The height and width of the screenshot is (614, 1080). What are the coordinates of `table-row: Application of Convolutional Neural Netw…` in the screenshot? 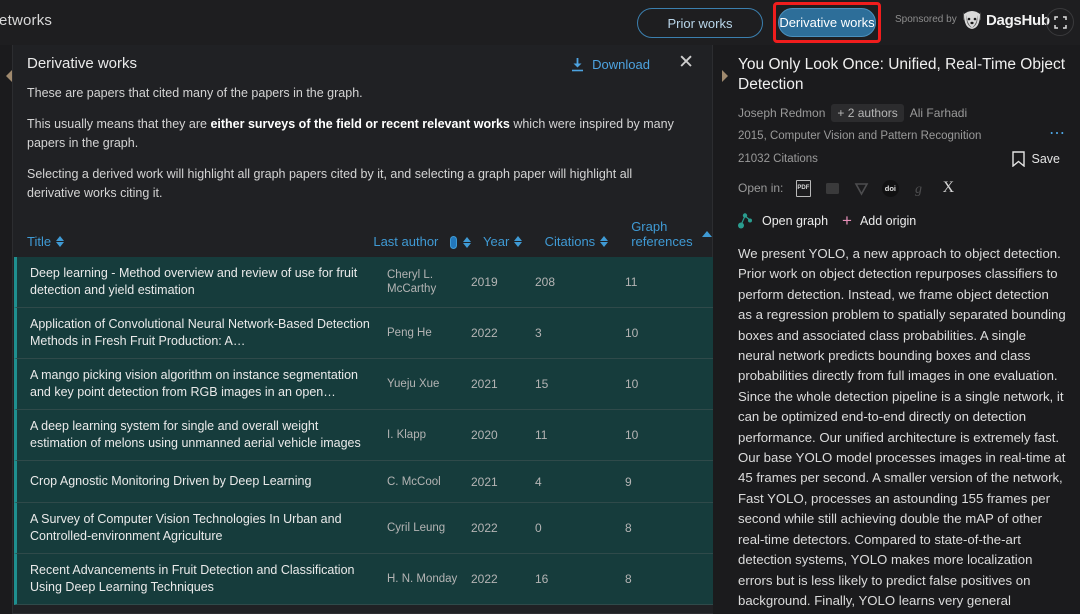 It's located at (363, 333).